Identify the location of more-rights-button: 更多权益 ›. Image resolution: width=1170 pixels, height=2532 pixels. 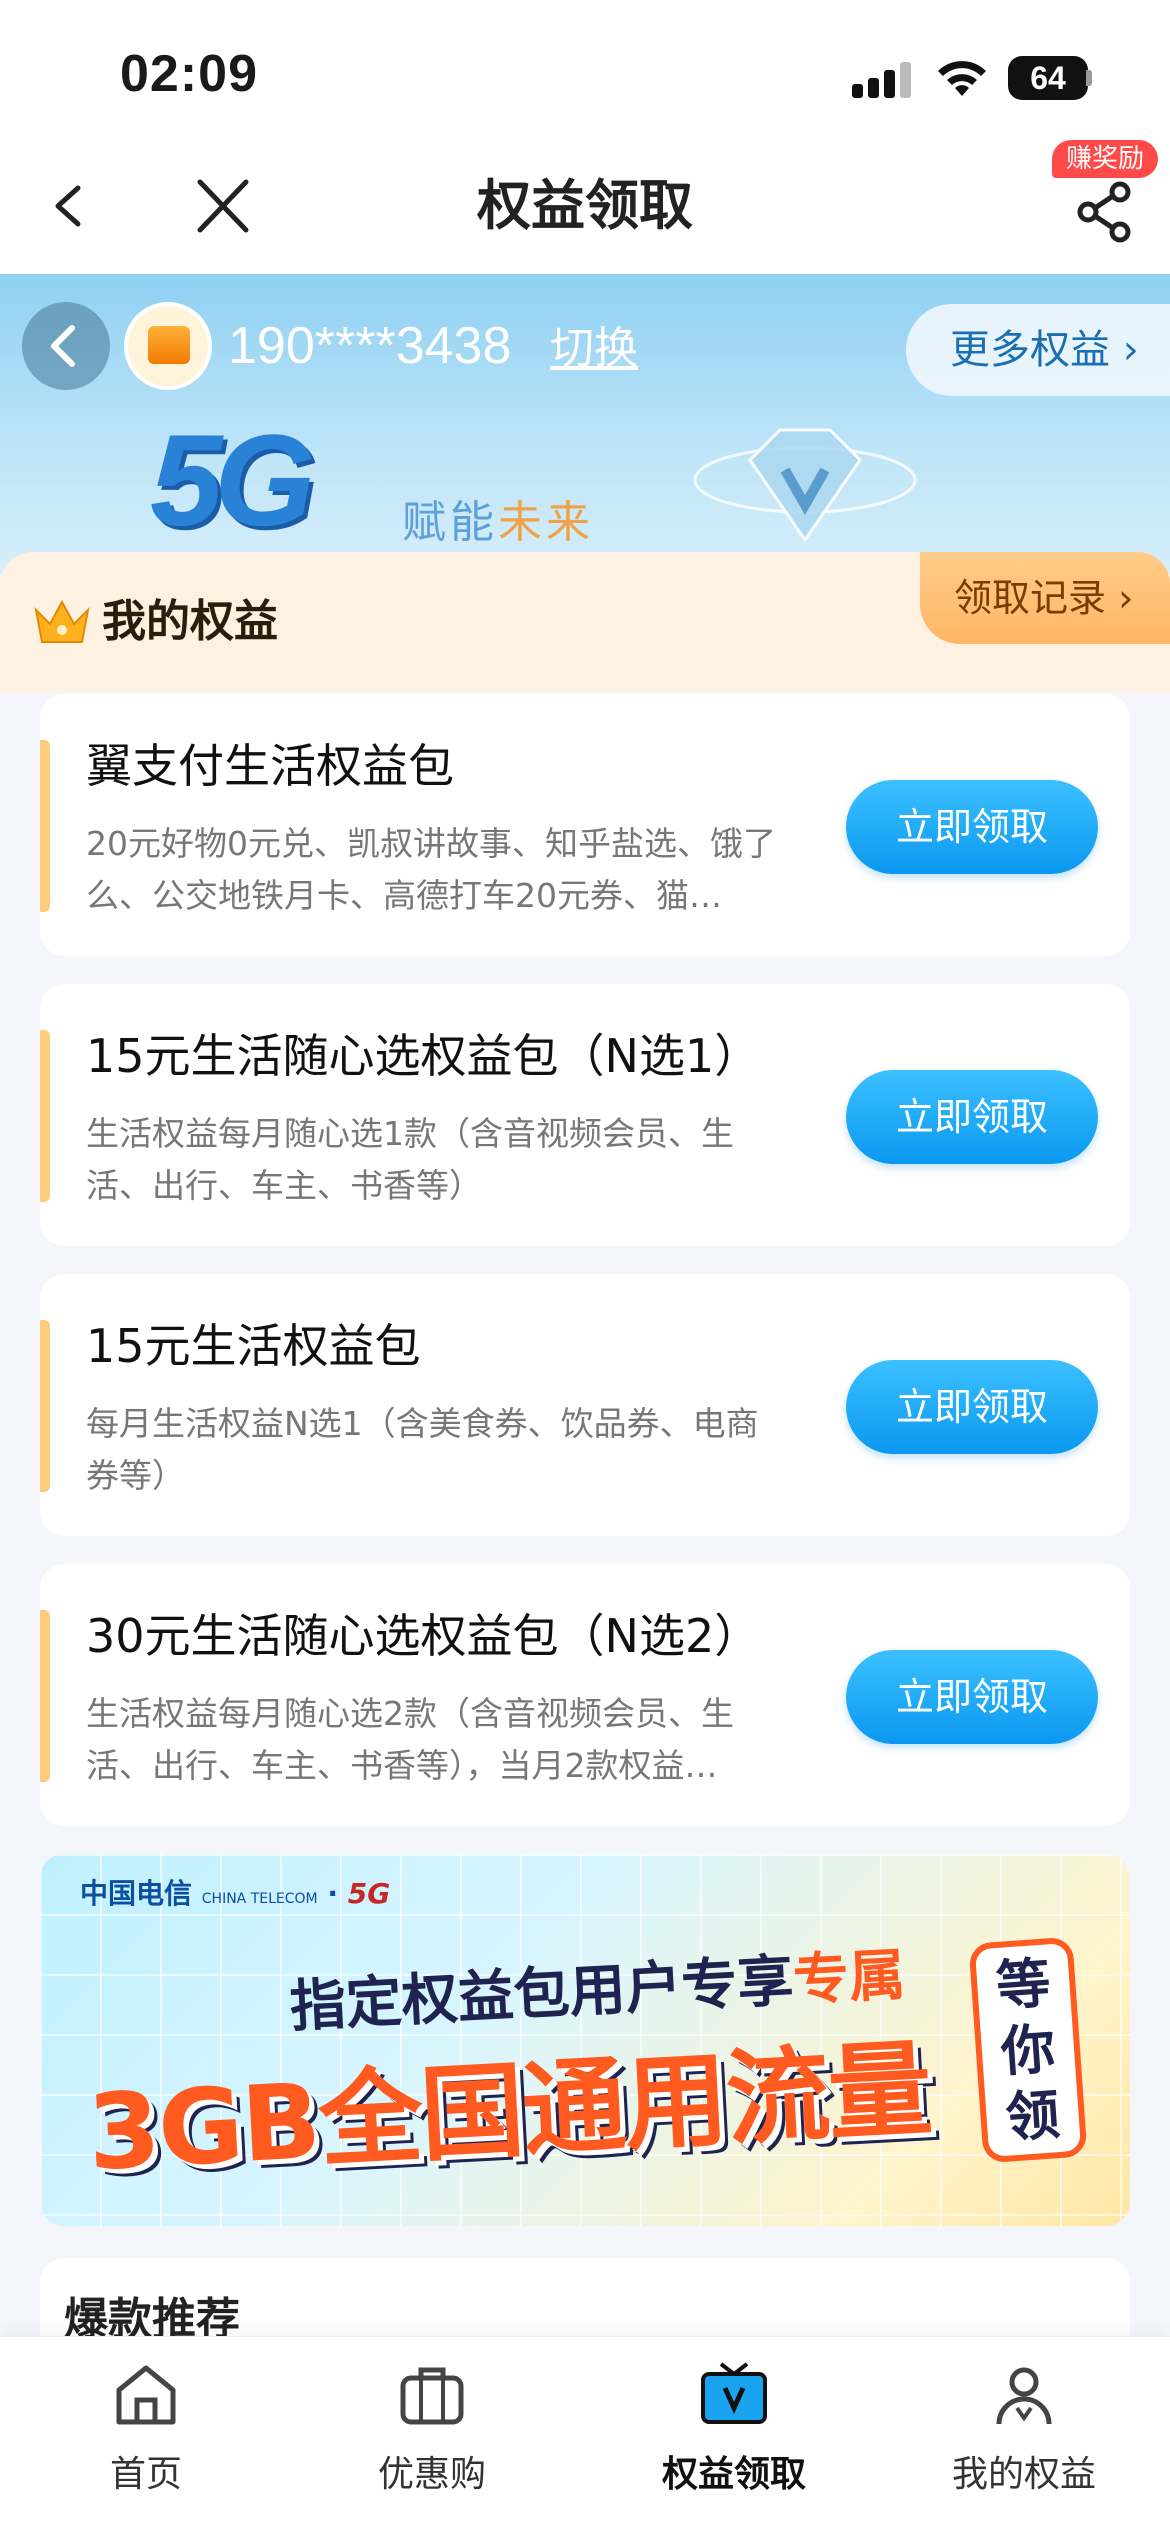
(1038, 350).